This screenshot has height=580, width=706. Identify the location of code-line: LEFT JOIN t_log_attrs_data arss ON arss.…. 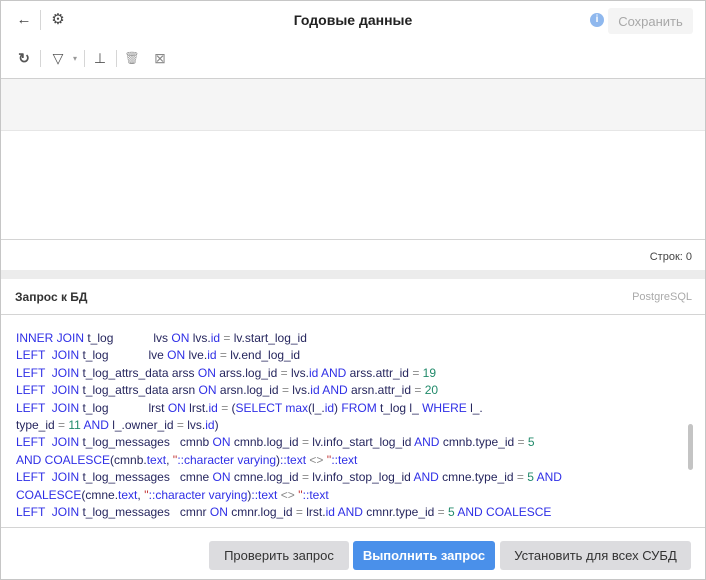
(289, 373).